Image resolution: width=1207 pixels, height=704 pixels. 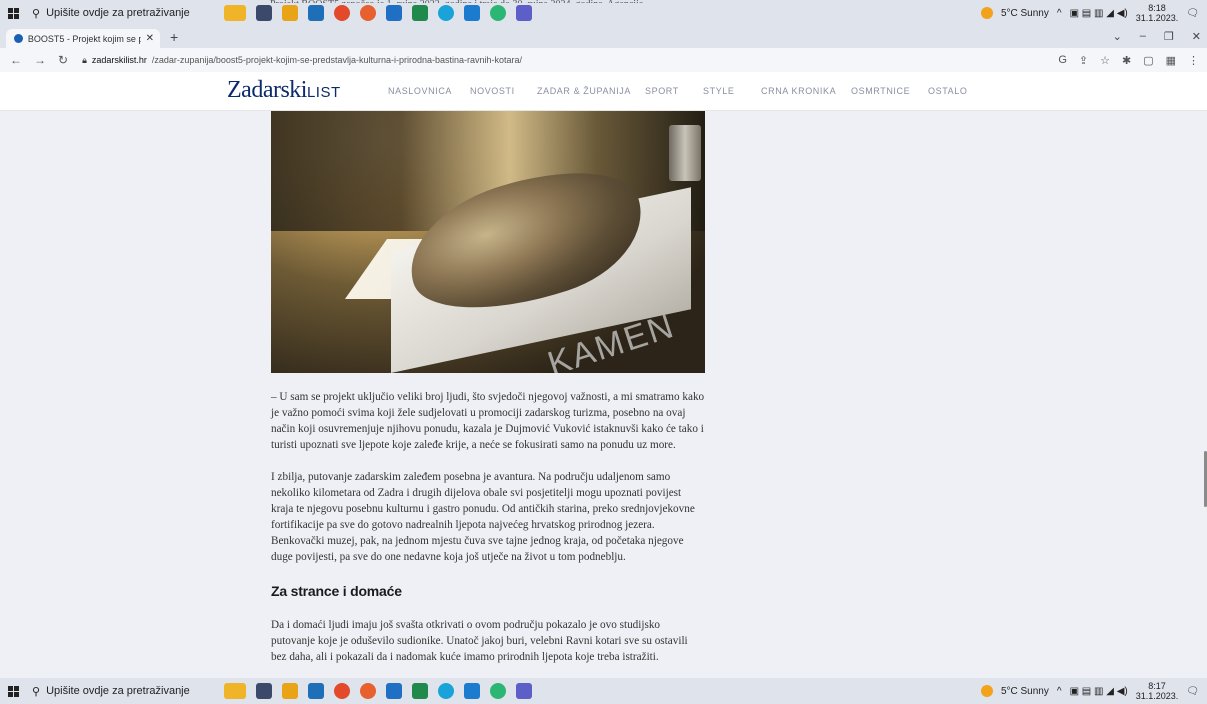 I want to click on article-photo: KAMEN, so click(x=488, y=242).